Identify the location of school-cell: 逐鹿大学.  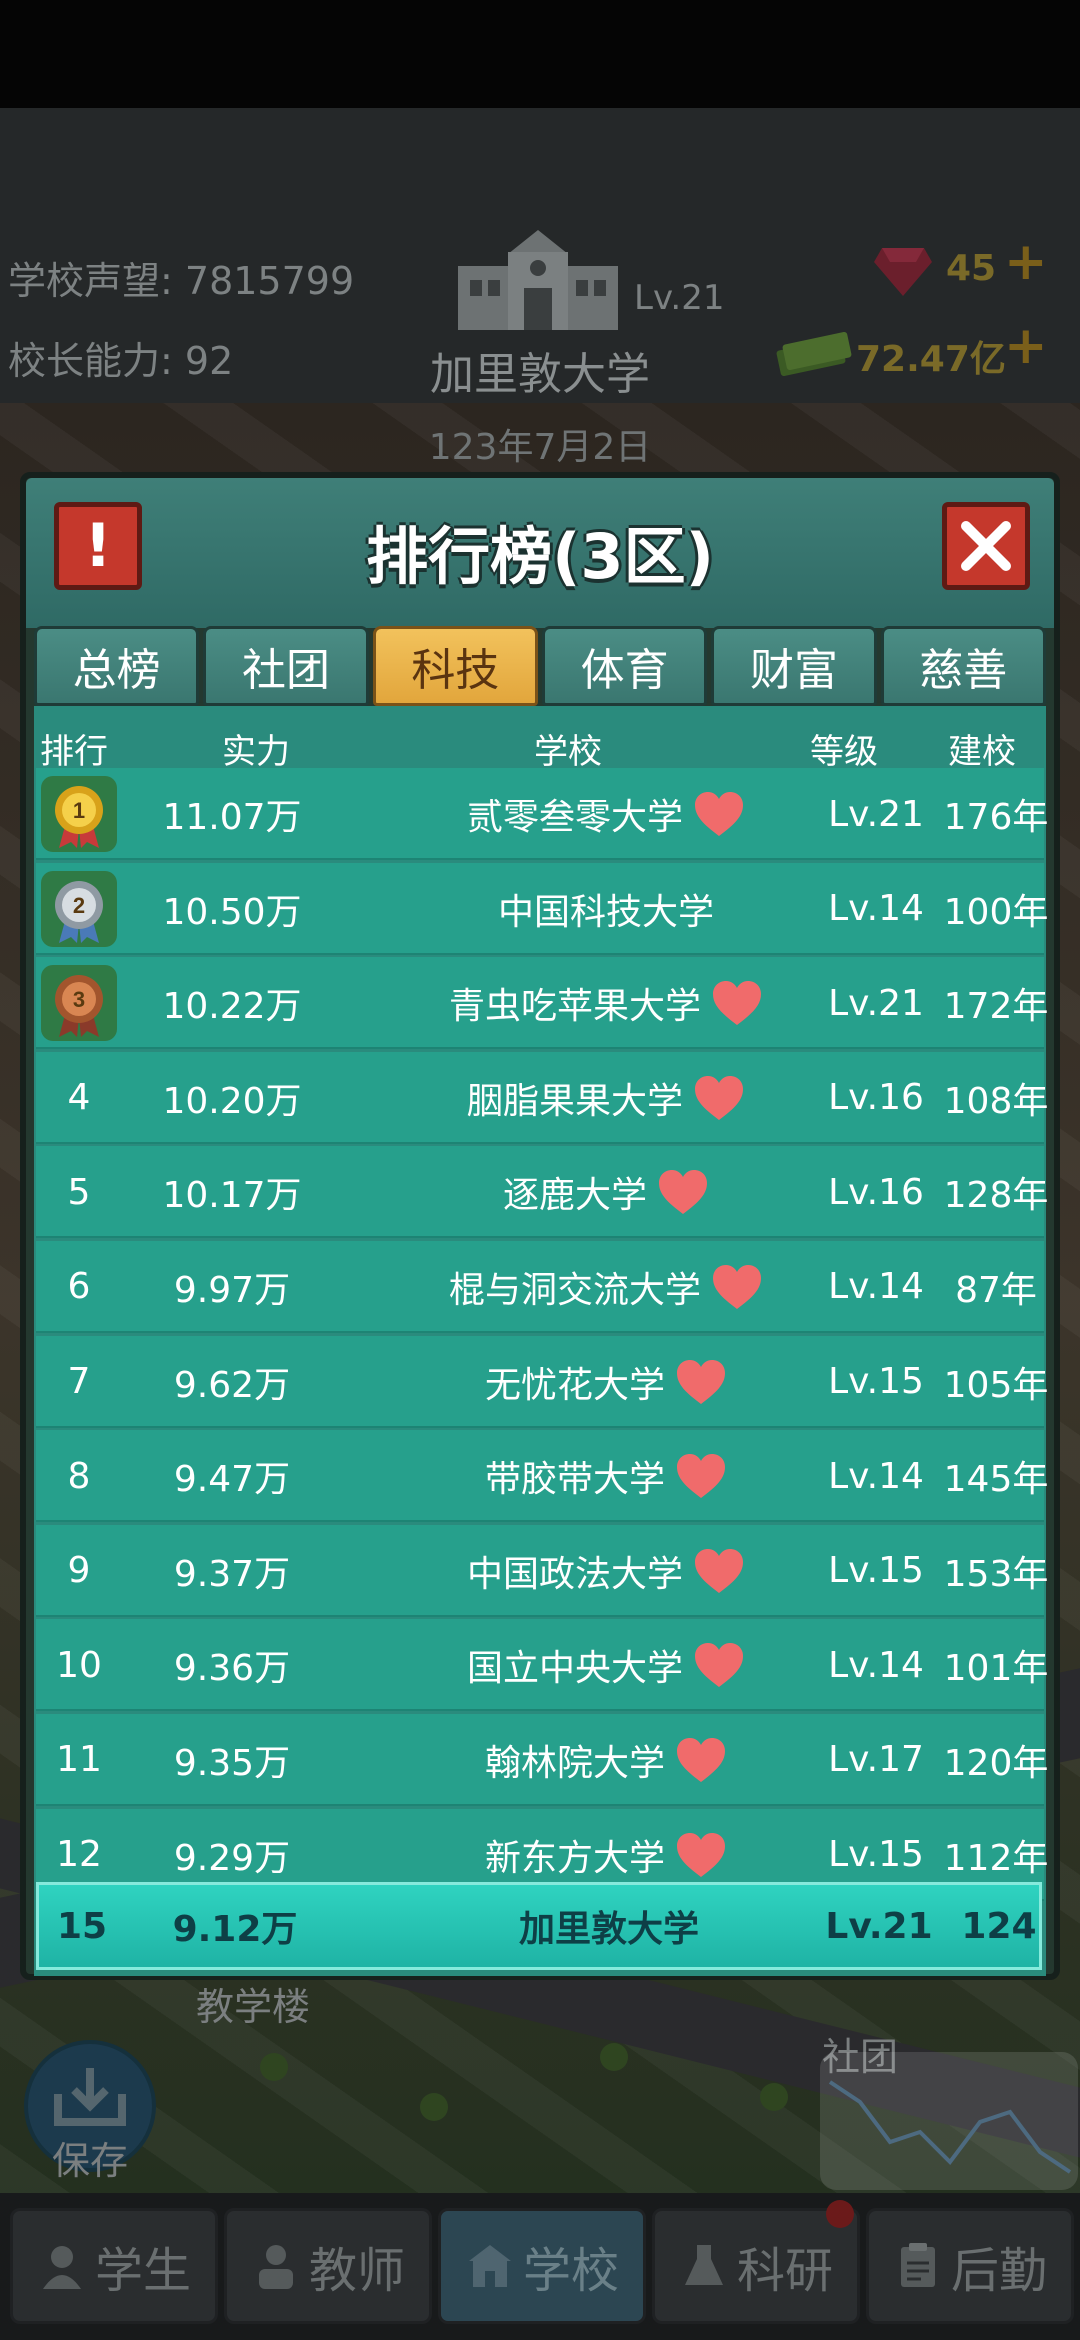
(606, 1192).